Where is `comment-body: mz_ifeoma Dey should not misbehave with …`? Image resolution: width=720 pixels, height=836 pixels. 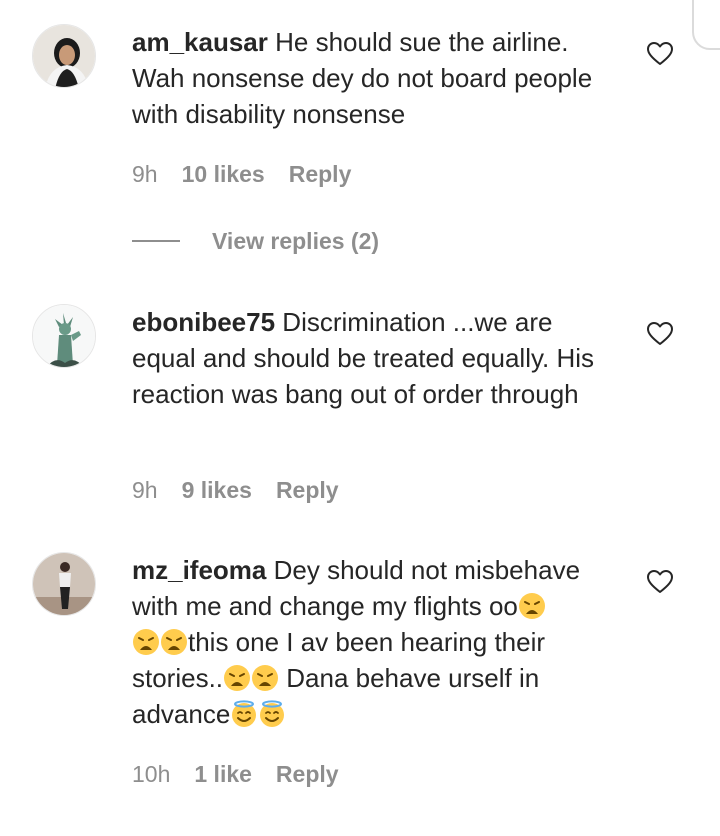 comment-body: mz_ifeoma Dey should not misbehave with … is located at coordinates (372, 642).